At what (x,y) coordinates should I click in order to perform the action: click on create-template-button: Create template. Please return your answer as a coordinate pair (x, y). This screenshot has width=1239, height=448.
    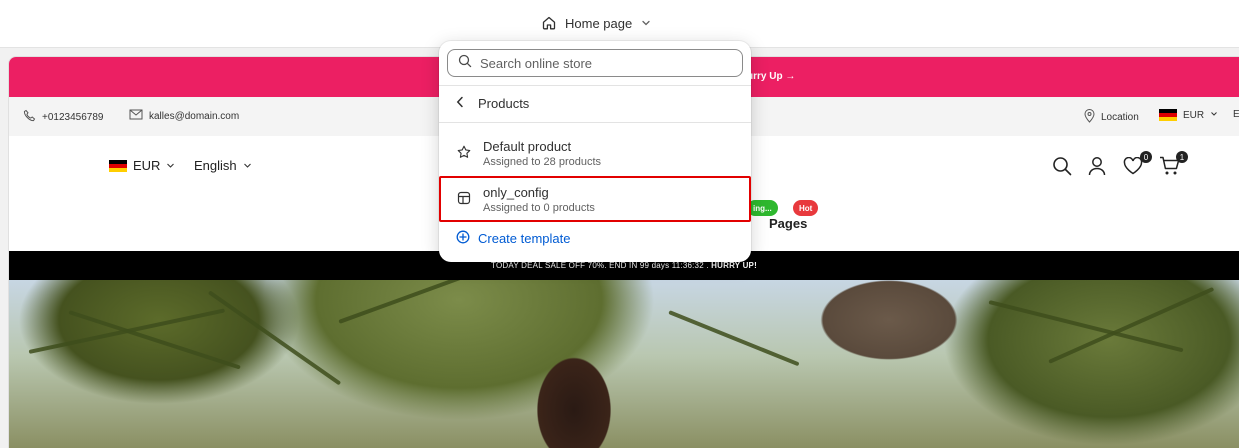
    Looking at the image, I should click on (513, 238).